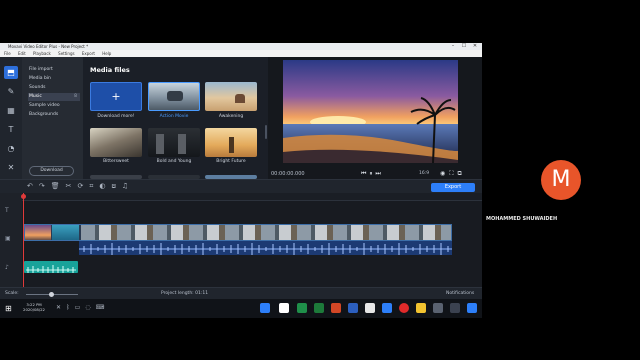 Image resolution: width=640 pixels, height=360 pixels. What do you see at coordinates (7, 210) in the screenshot?
I see `title-track-icon: T` at bounding box center [7, 210].